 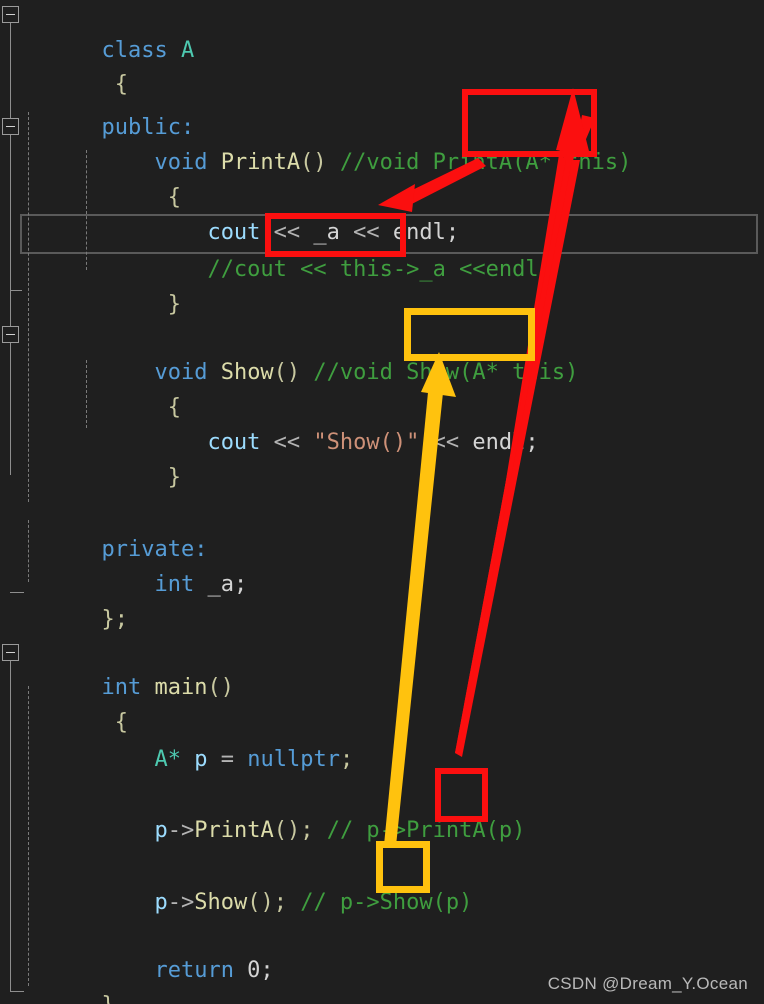 I want to click on code-line-19: int main(), so click(x=127, y=667).